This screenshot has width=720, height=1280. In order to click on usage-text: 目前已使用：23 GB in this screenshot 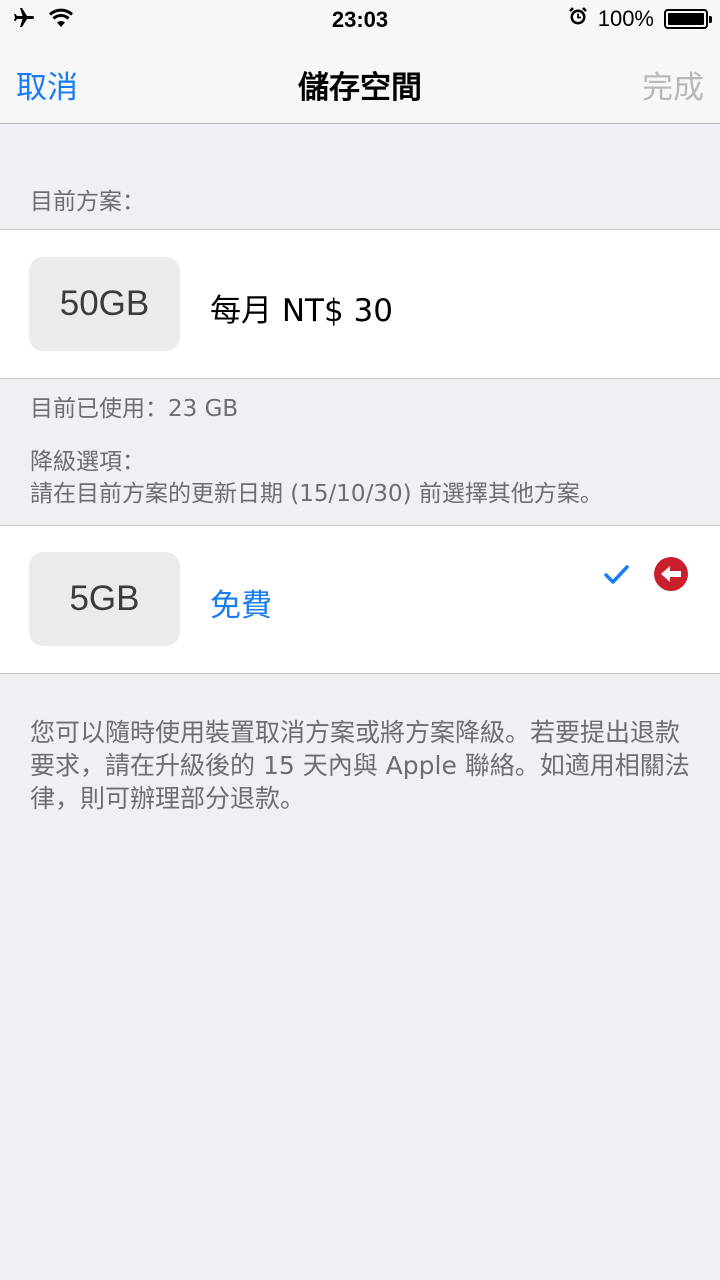, I will do `click(134, 409)`.